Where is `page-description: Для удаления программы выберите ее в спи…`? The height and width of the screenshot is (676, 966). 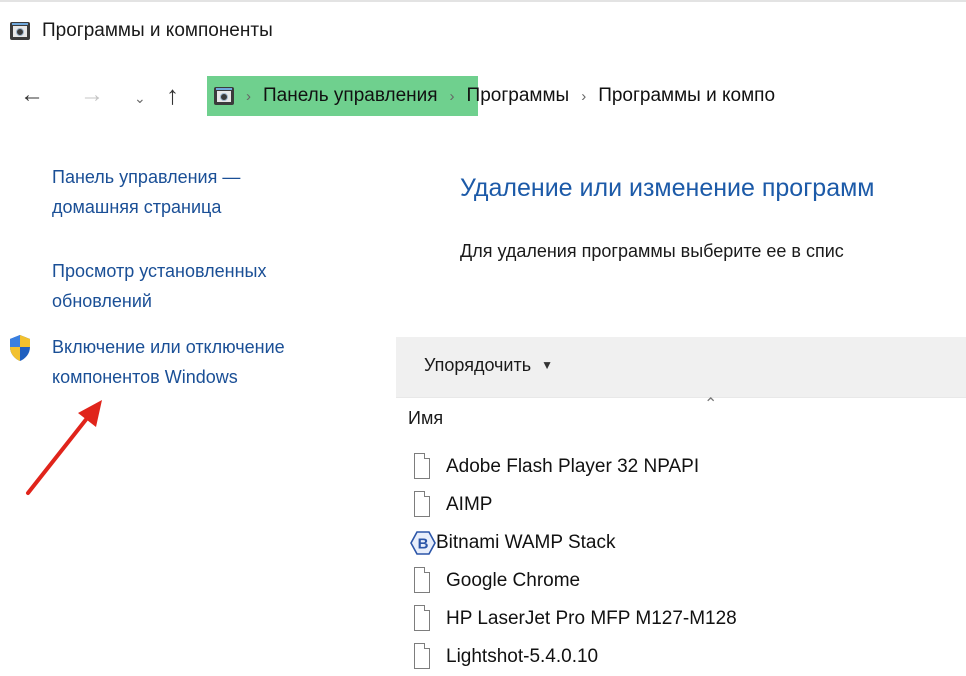 page-description: Для удаления программы выберите ее в спи… is located at coordinates (652, 251).